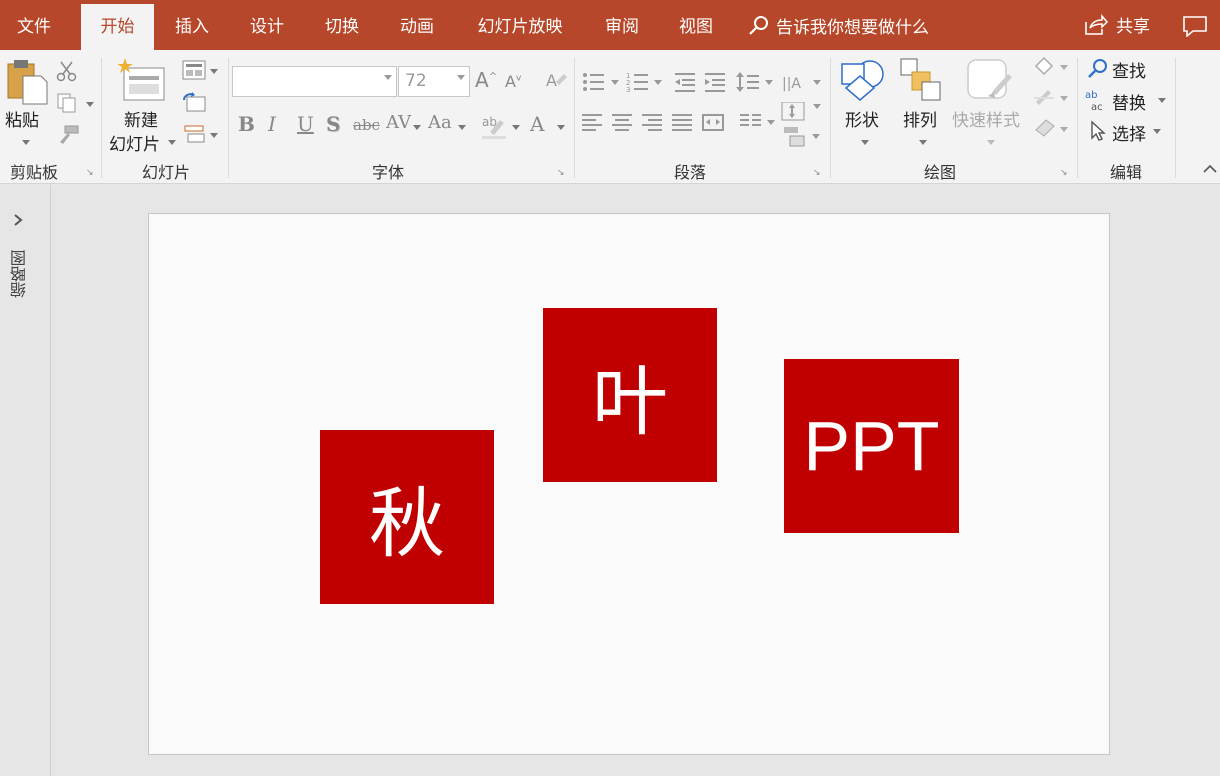 Image resolution: width=1220 pixels, height=776 pixels. I want to click on shapes-icon, so click(863, 81).